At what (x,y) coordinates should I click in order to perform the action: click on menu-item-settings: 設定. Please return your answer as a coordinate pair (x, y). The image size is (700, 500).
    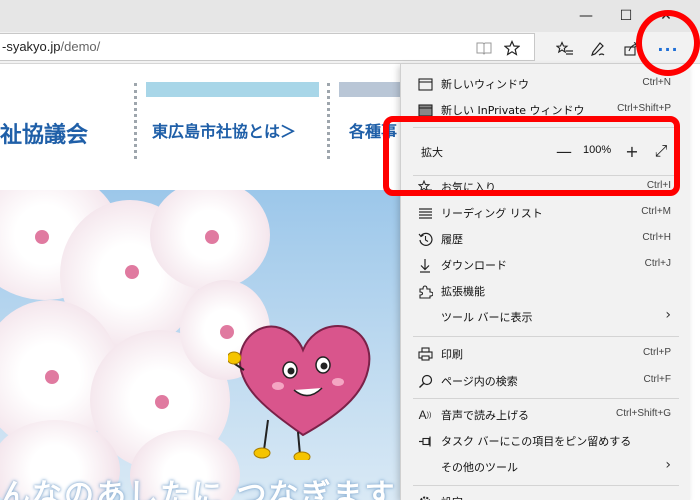
    Looking at the image, I should click on (546, 494).